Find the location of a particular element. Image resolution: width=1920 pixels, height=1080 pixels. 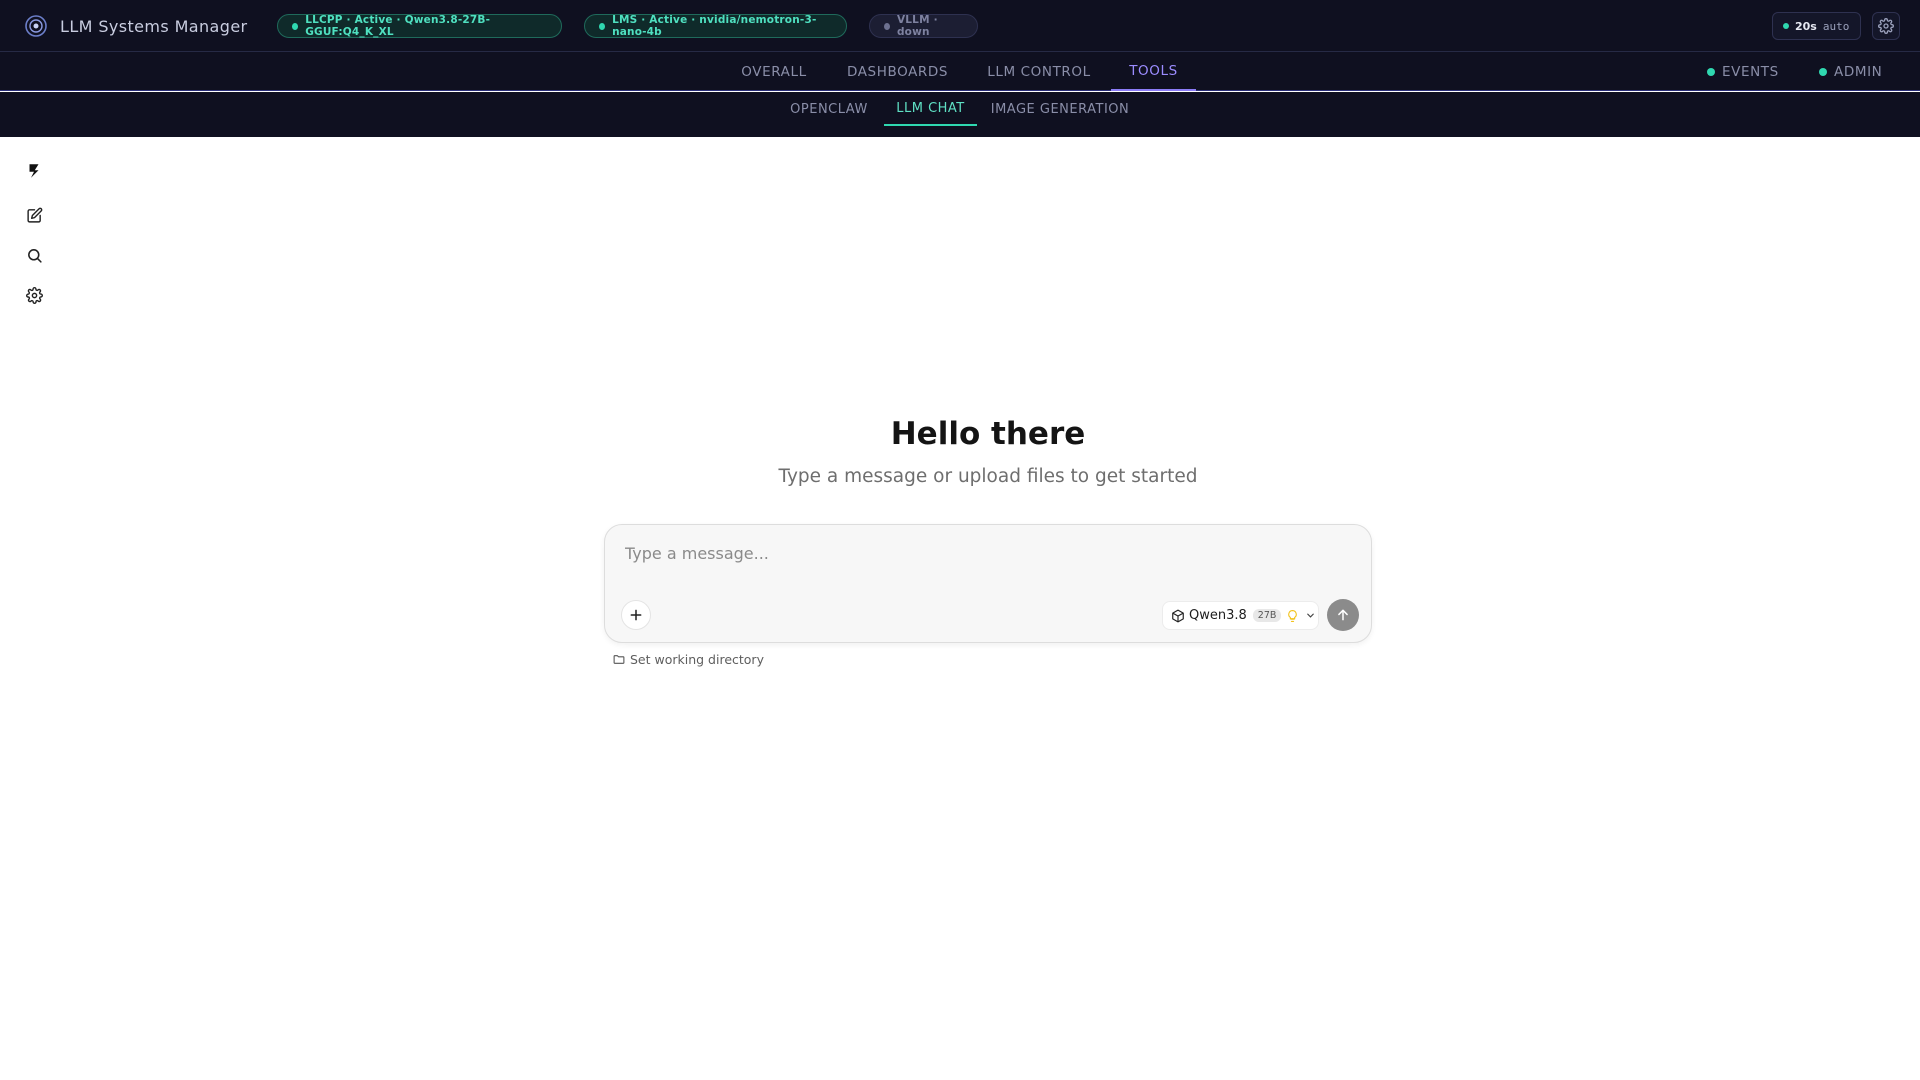

lms-status-label: LMS · Active · nvidia/nemotron-3-nano-4b is located at coordinates (714, 26).